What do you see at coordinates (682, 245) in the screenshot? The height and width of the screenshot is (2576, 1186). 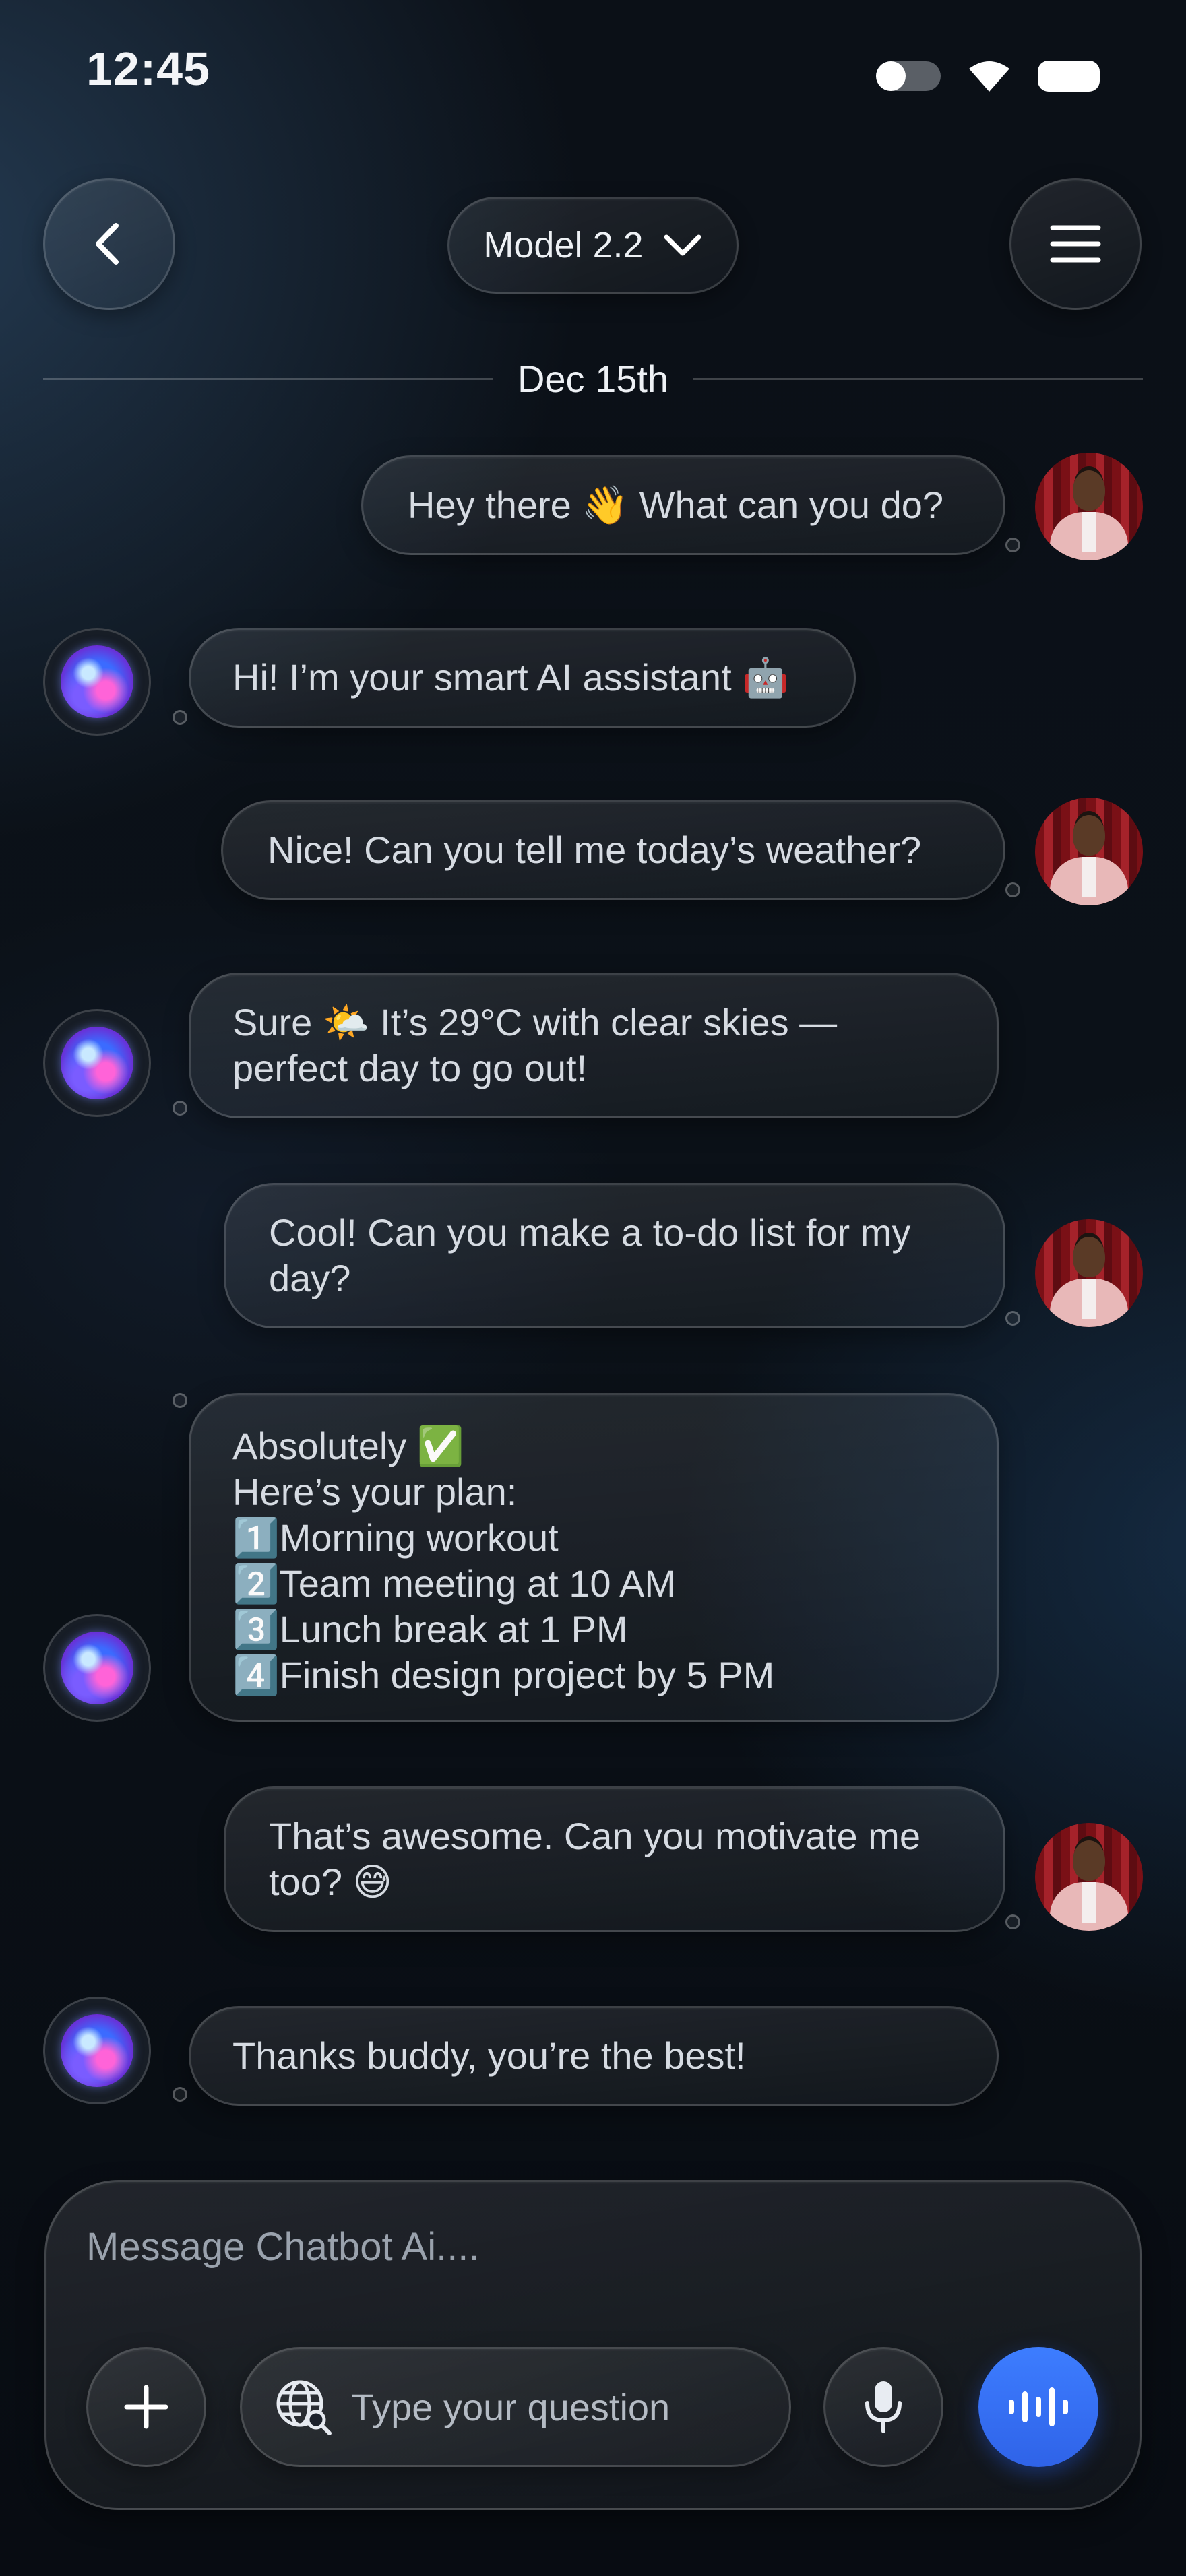 I see `chevron-down-icon` at bounding box center [682, 245].